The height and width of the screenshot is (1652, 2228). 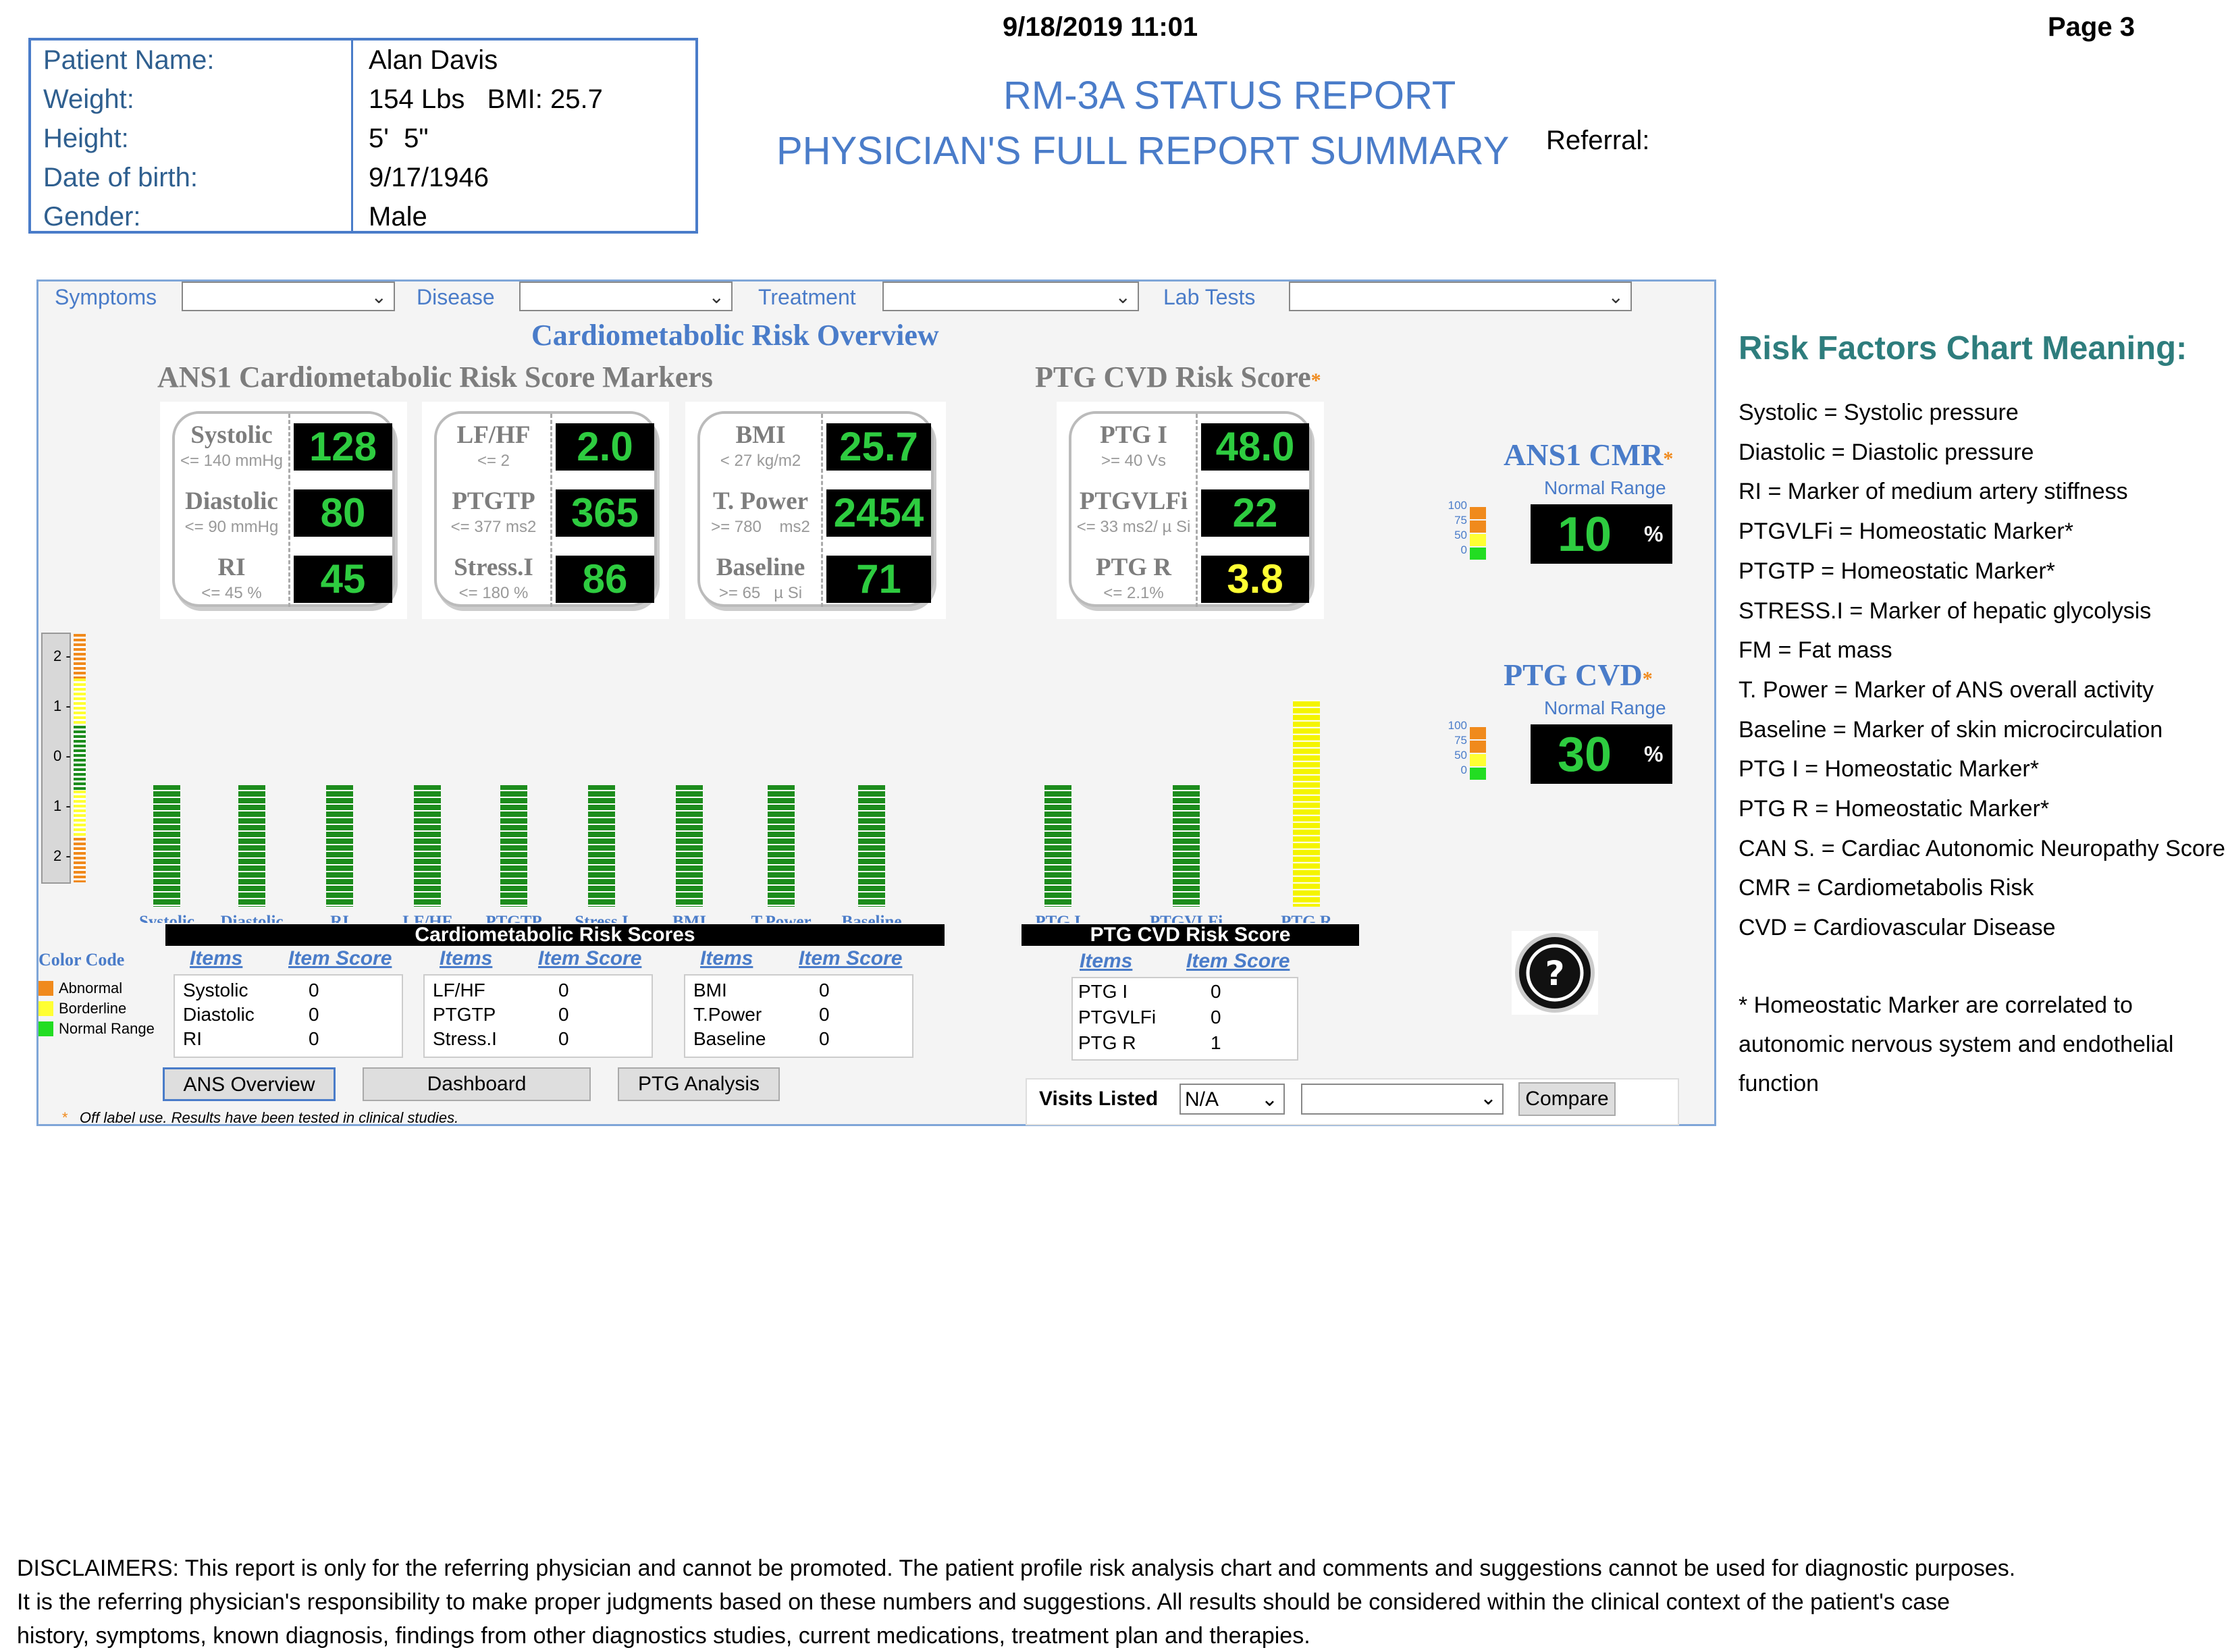 I want to click on bar-label: Systolic, so click(x=166, y=918).